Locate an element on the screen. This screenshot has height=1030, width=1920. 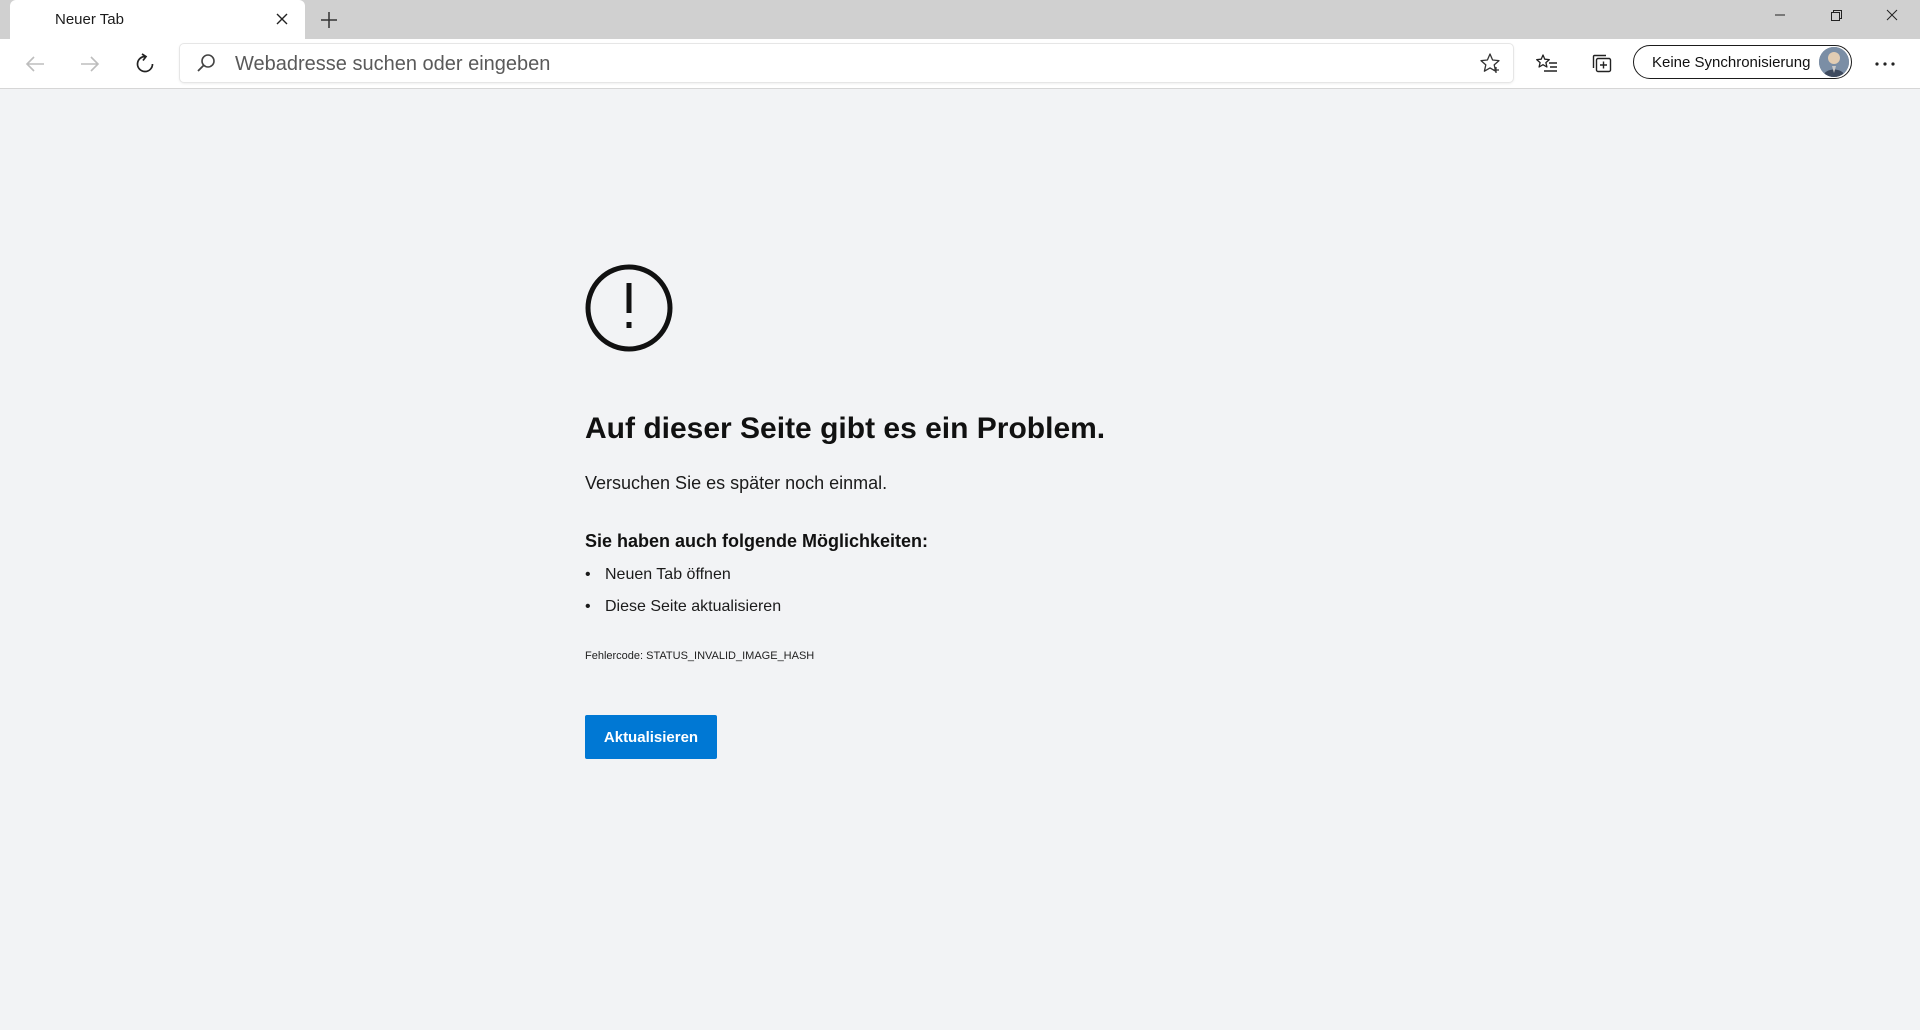
sync-label: Keine Synchronisierung is located at coordinates (1731, 62).